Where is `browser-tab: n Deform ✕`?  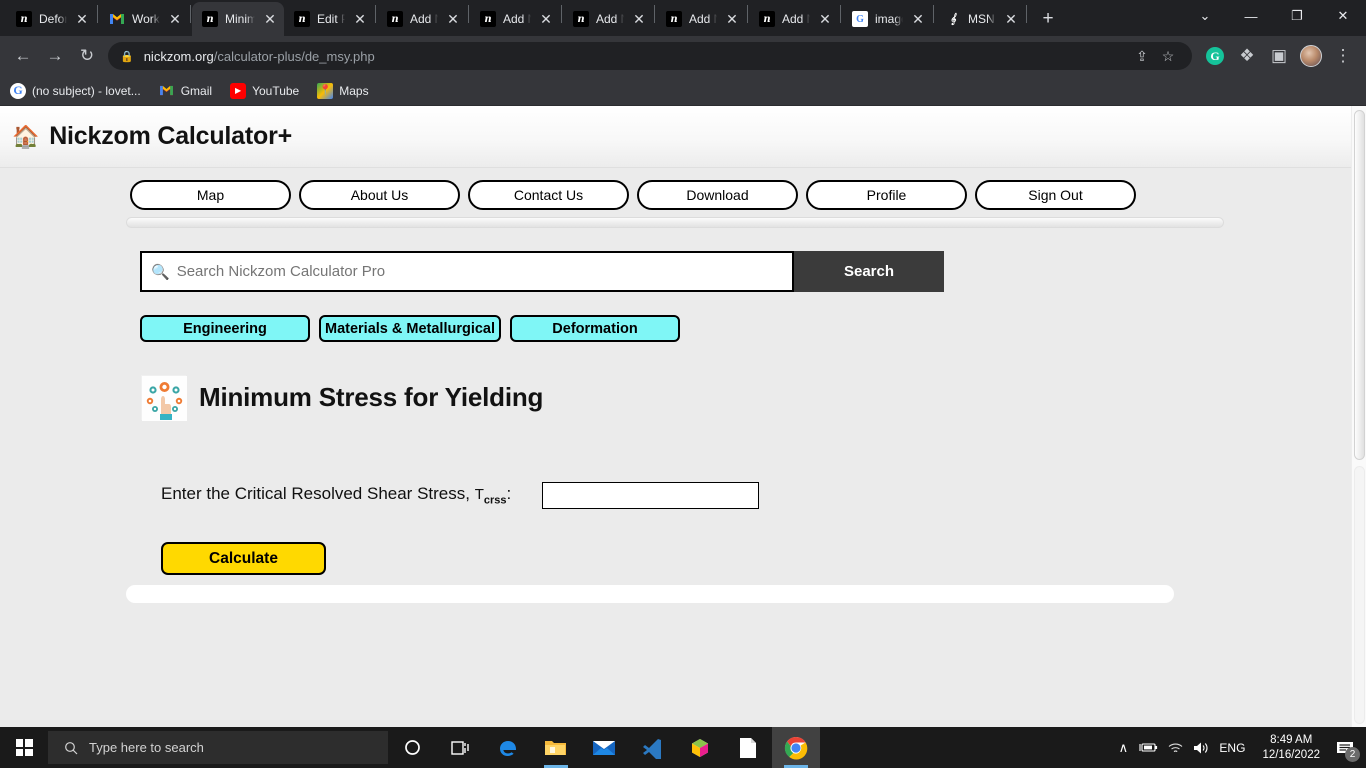
browser-tab: n Deform ✕ is located at coordinates (51, 19).